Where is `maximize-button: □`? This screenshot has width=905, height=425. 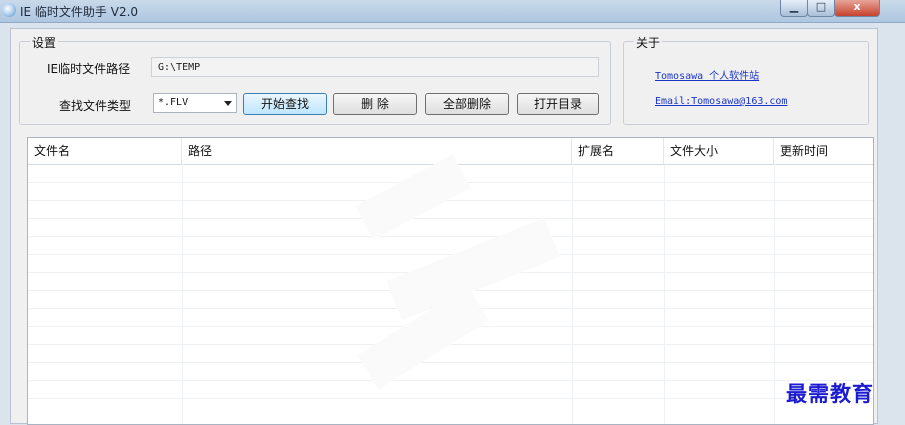 maximize-button: □ is located at coordinates (821, 8).